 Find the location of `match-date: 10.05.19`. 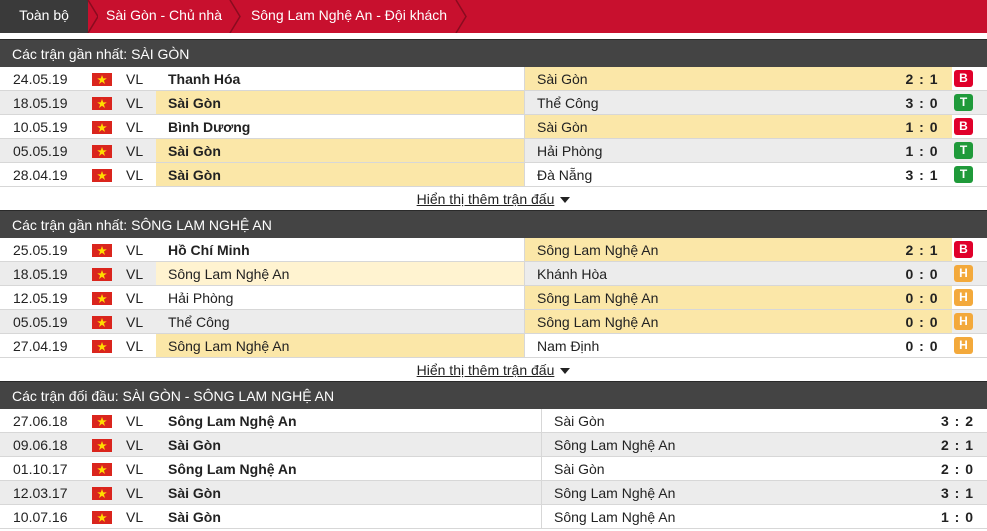

match-date: 10.05.19 is located at coordinates (40, 127).